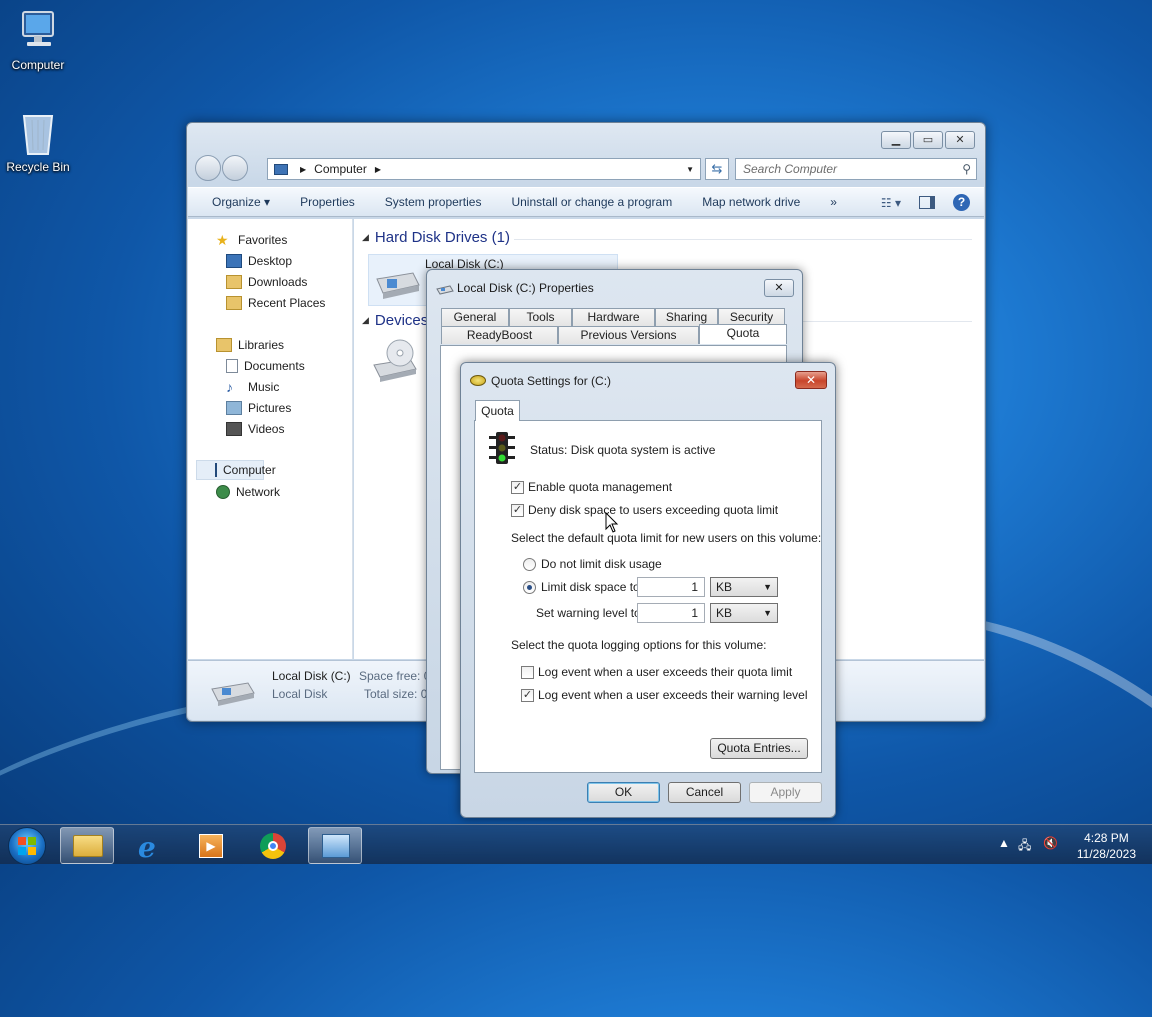 The height and width of the screenshot is (1017, 1152). What do you see at coordinates (525, 288) in the screenshot?
I see `dialog-title: Local Disk (C:) Properties` at bounding box center [525, 288].